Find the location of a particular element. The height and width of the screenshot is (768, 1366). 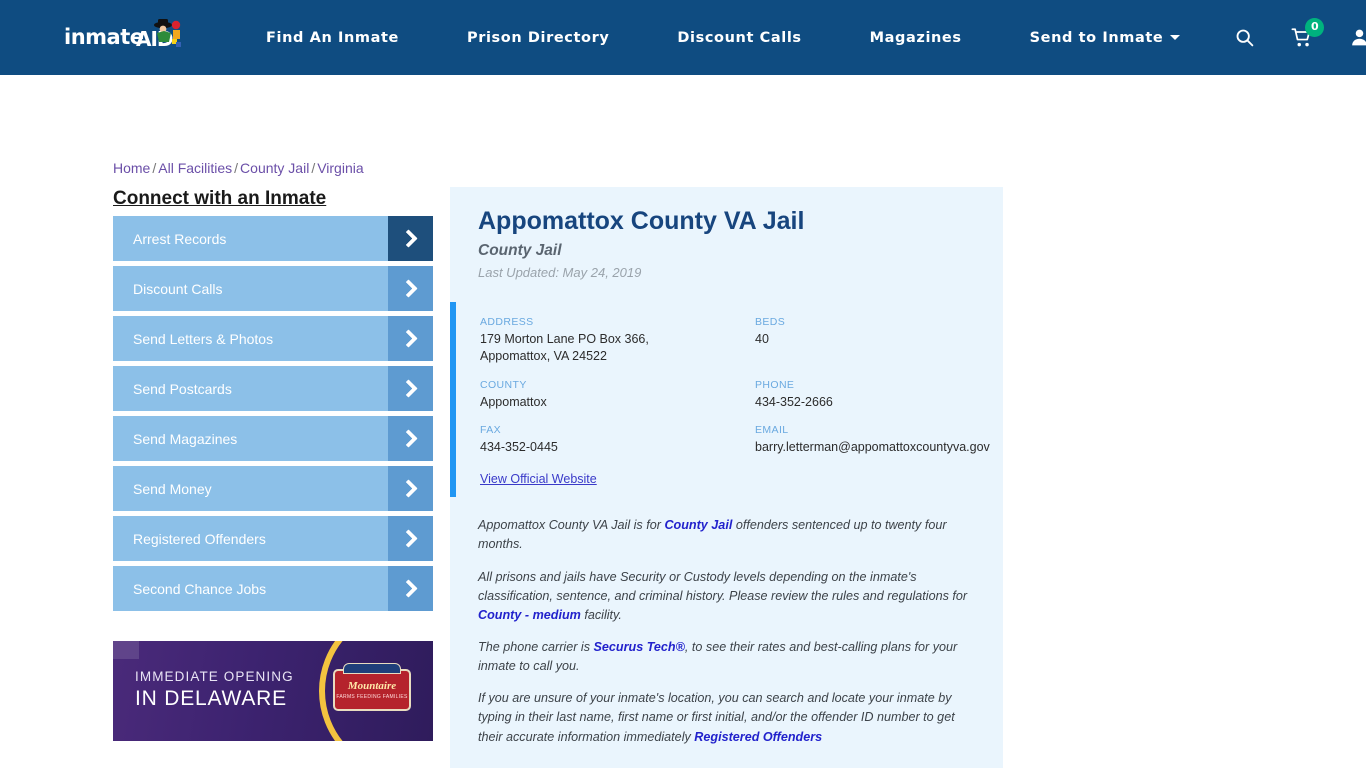

breadcrumb-item-home: Home is located at coordinates (131, 168).